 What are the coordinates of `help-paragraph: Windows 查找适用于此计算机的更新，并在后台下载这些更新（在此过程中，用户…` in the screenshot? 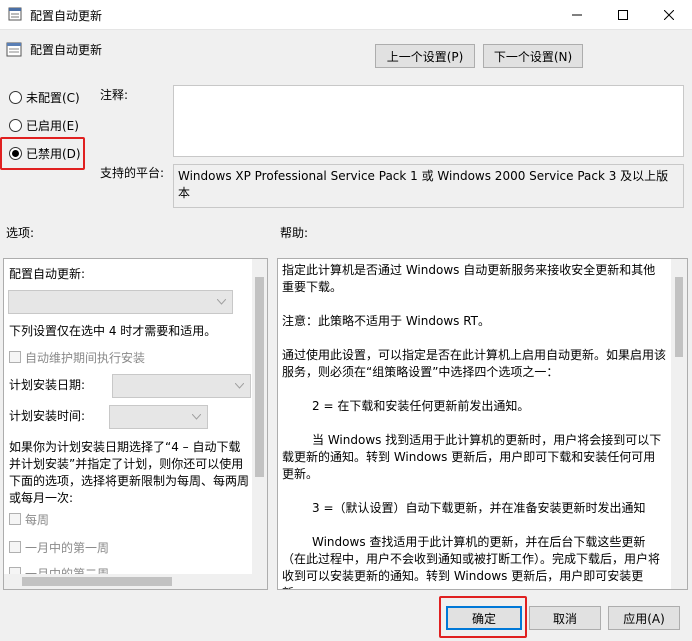 It's located at (471, 562).